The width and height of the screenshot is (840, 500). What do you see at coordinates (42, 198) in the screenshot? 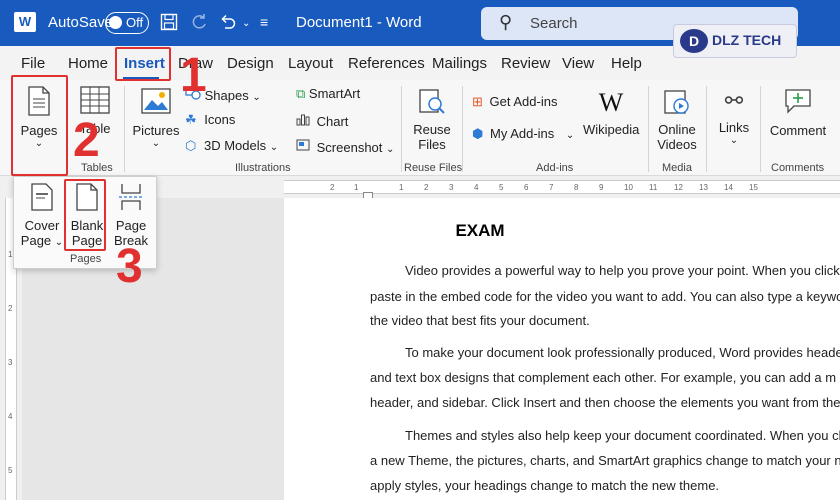
I see `cover-page-icon` at bounding box center [42, 198].